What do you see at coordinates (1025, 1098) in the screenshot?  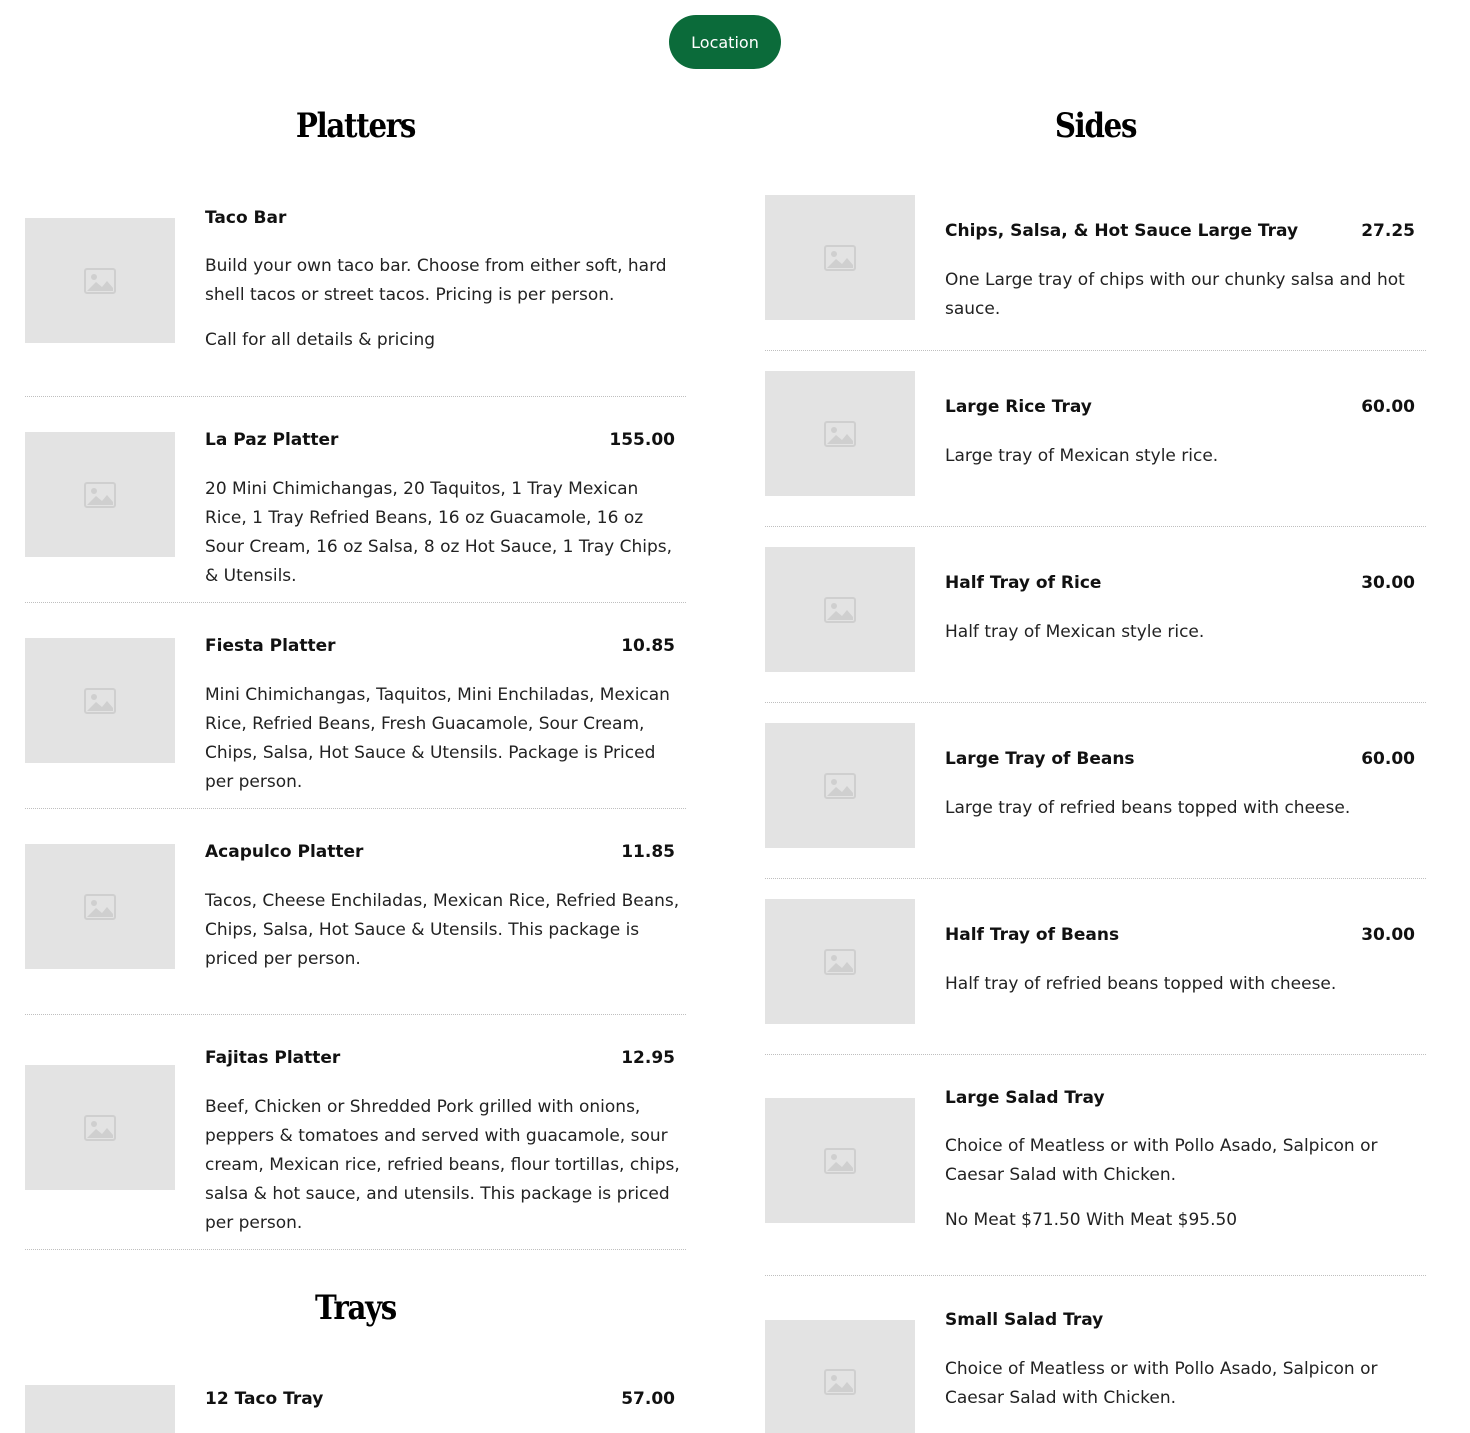 I see `item-name: Large Salad Tray` at bounding box center [1025, 1098].